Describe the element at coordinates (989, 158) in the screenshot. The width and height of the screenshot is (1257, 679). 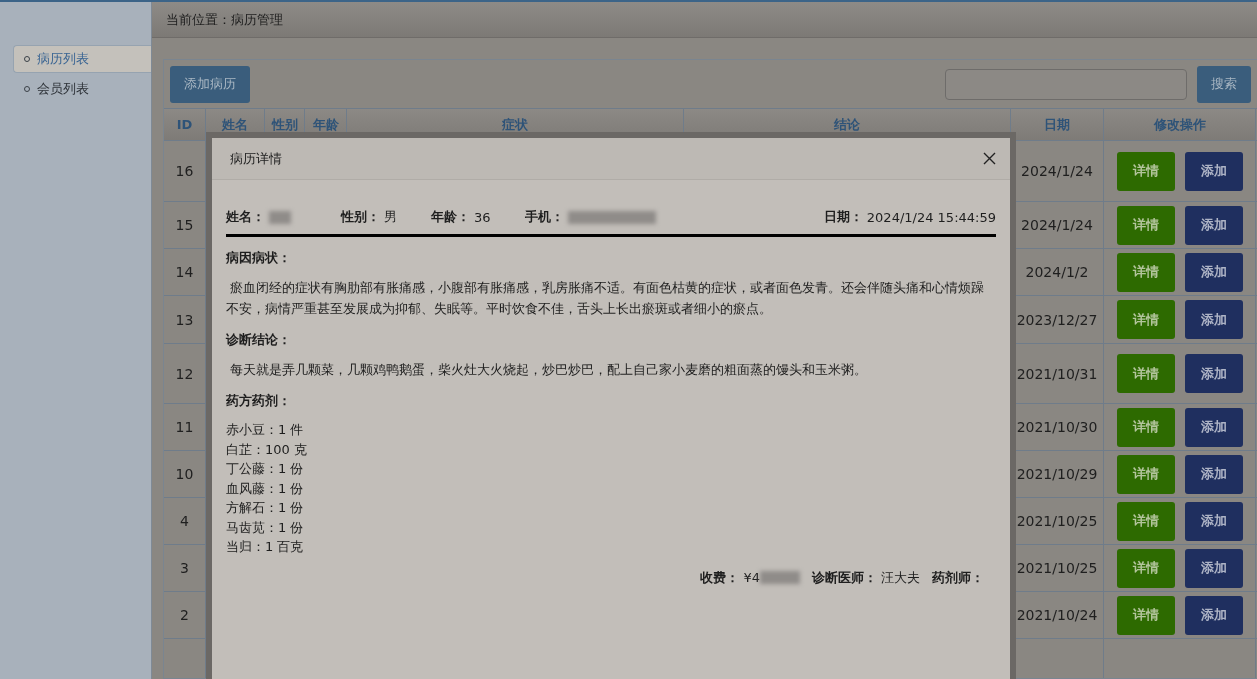
I see `close-icon` at that location.